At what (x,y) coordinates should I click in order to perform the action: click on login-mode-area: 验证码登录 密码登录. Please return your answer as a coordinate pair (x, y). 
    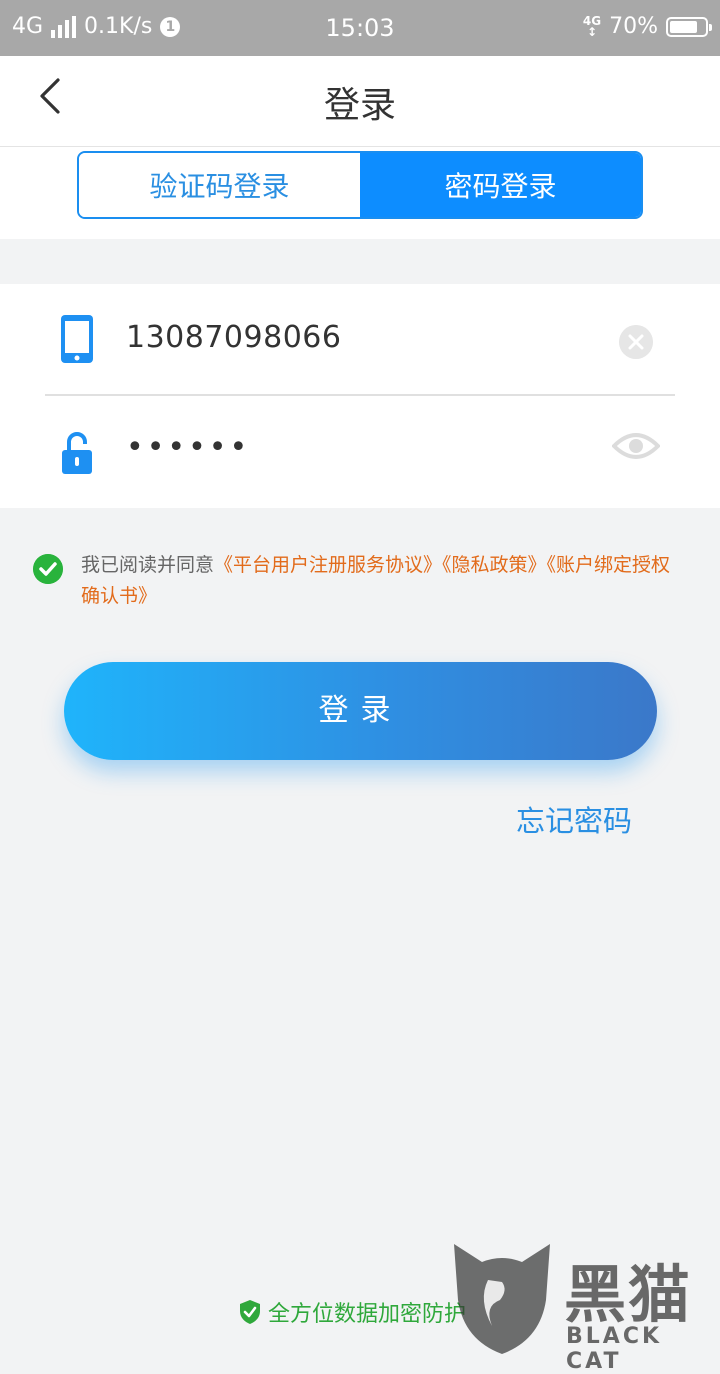
    Looking at the image, I should click on (360, 193).